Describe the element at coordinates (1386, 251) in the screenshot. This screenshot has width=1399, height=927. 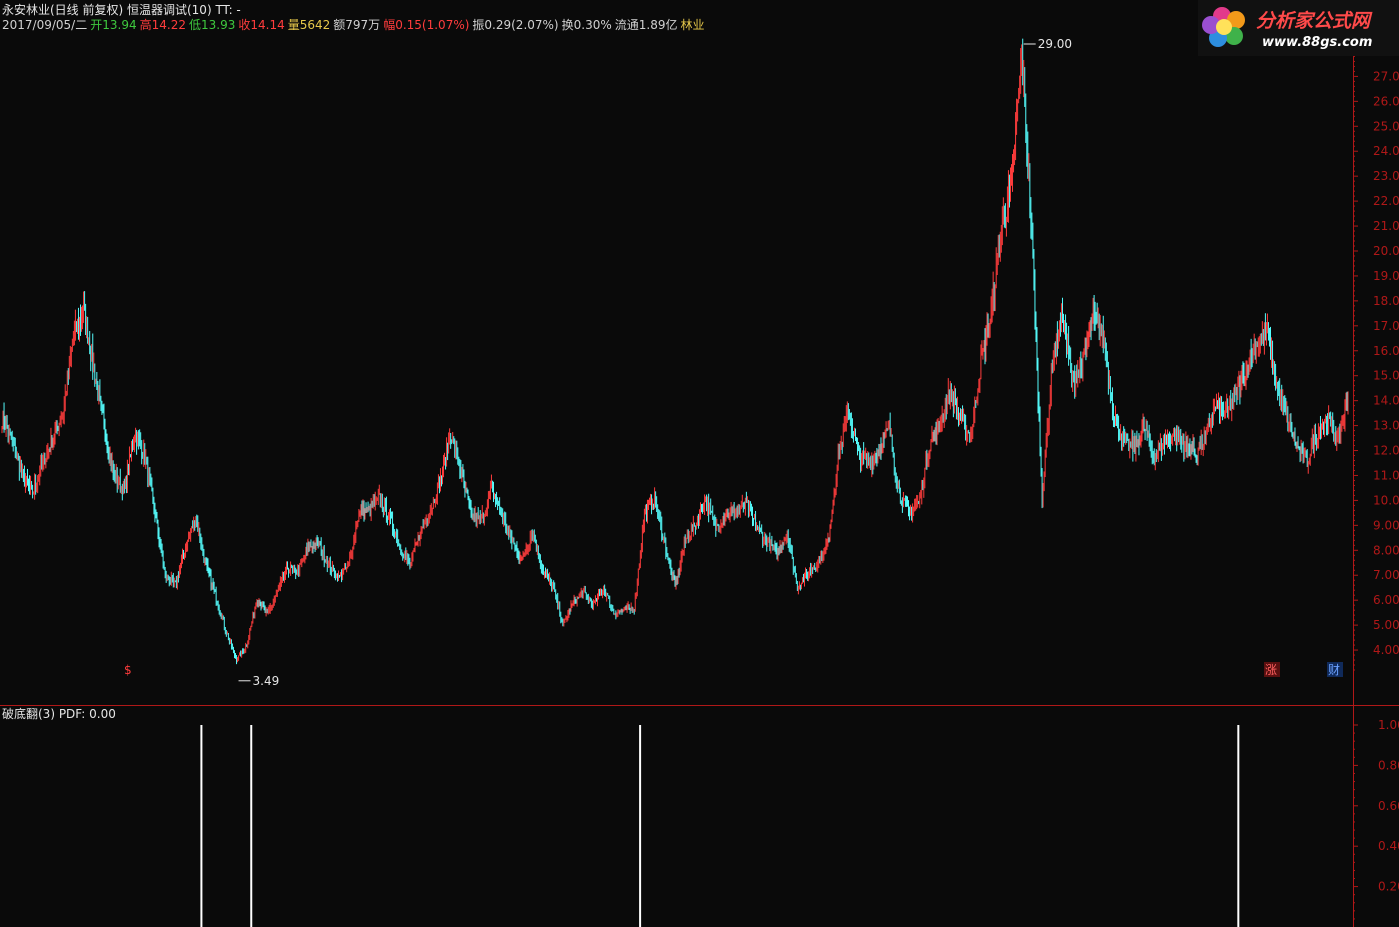
I see `price-tick-label: 20.00` at that location.